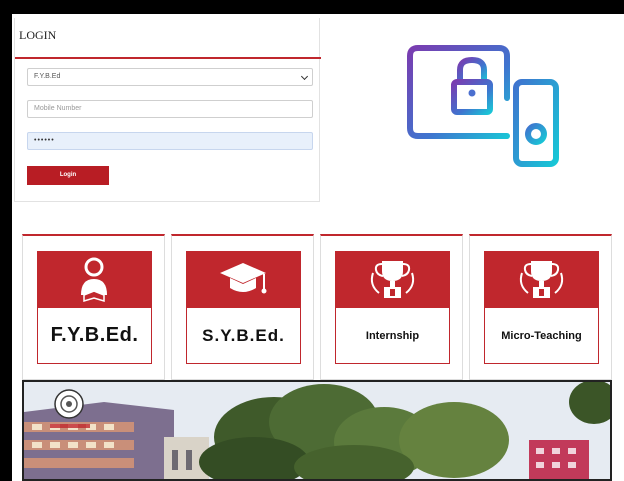  I want to click on course-card-label: S.Y.B.Ed., so click(243, 336).